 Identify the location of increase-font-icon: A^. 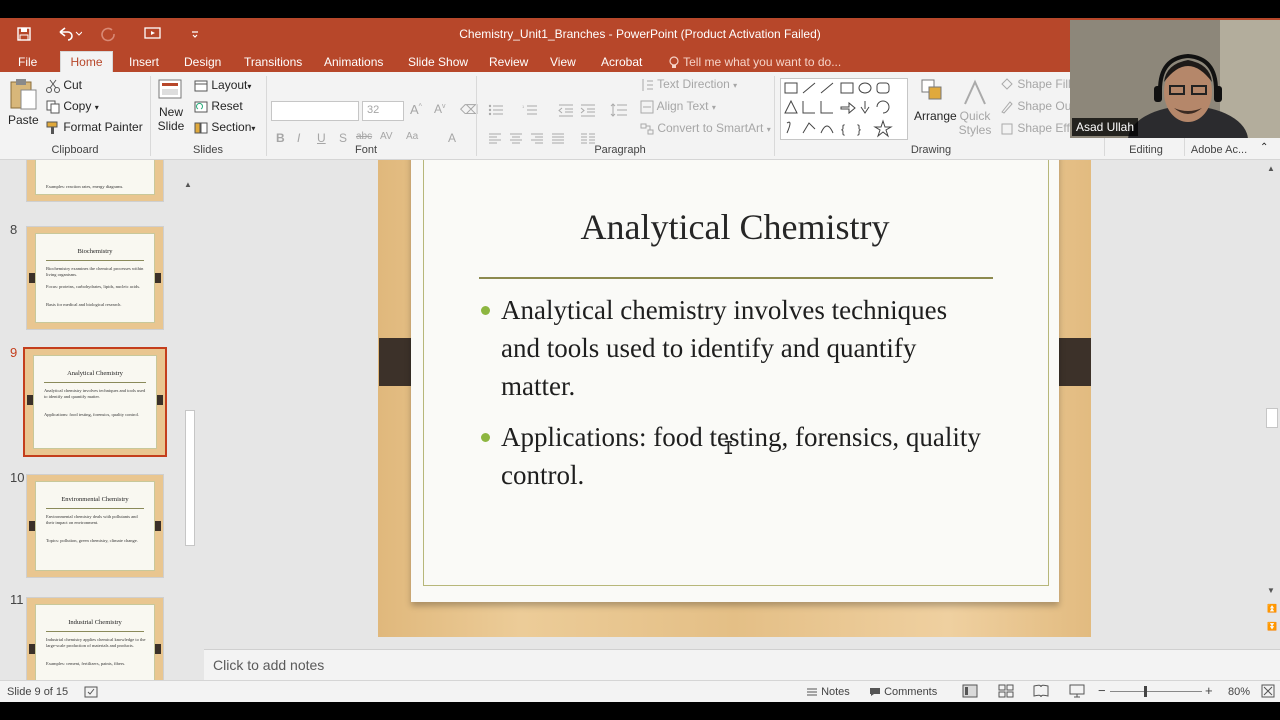
(416, 109).